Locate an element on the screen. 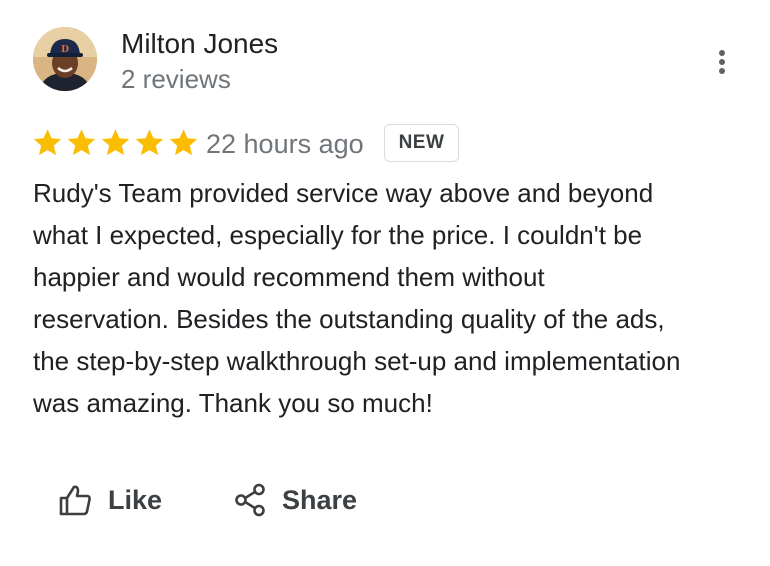 This screenshot has width=770, height=566. review-time: 22 hours ago is located at coordinates (285, 144).